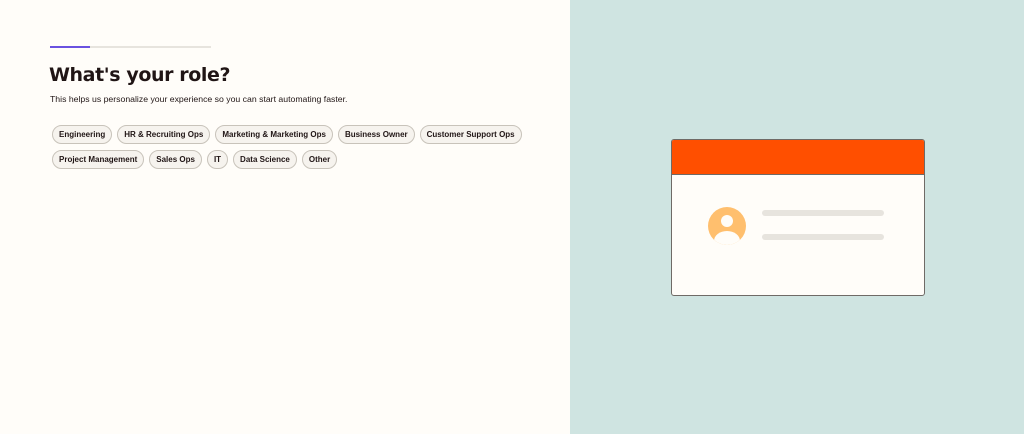  What do you see at coordinates (82, 134) in the screenshot?
I see `role-chip-engineering: Engineering` at bounding box center [82, 134].